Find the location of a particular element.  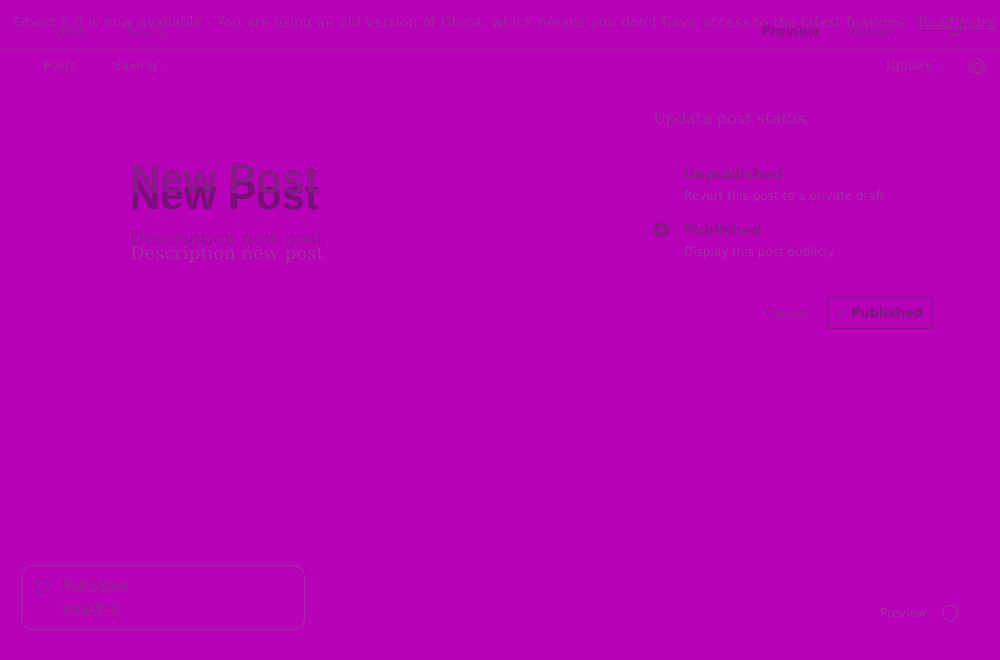

ghost-back-link: Posts is located at coordinates (74, 32).